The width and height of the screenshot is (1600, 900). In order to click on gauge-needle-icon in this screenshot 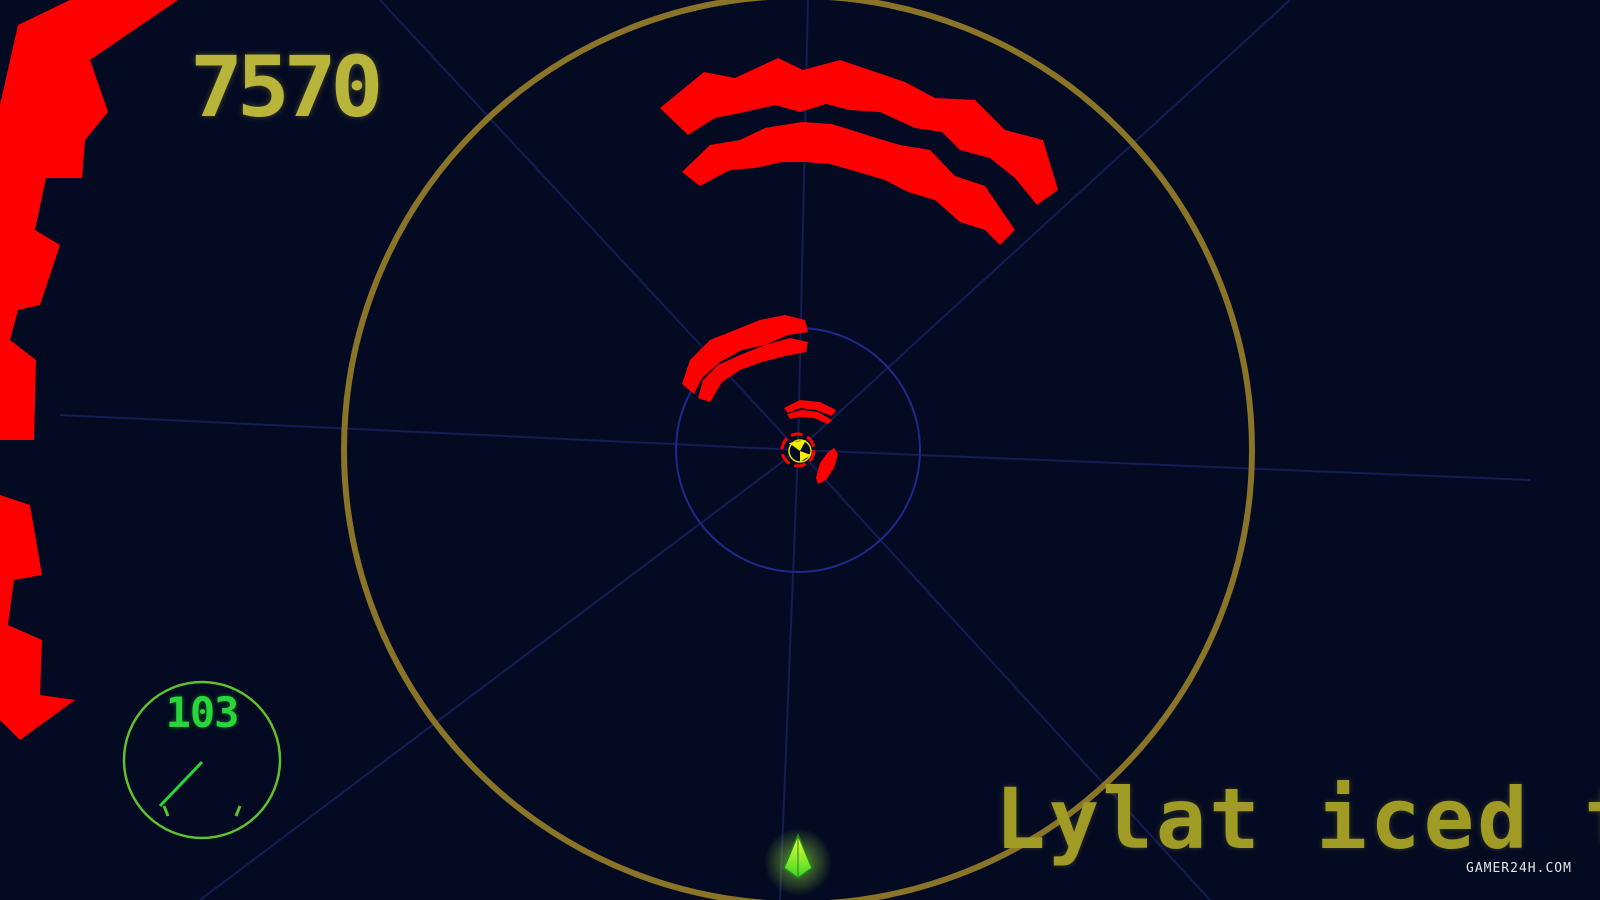, I will do `click(181, 784)`.